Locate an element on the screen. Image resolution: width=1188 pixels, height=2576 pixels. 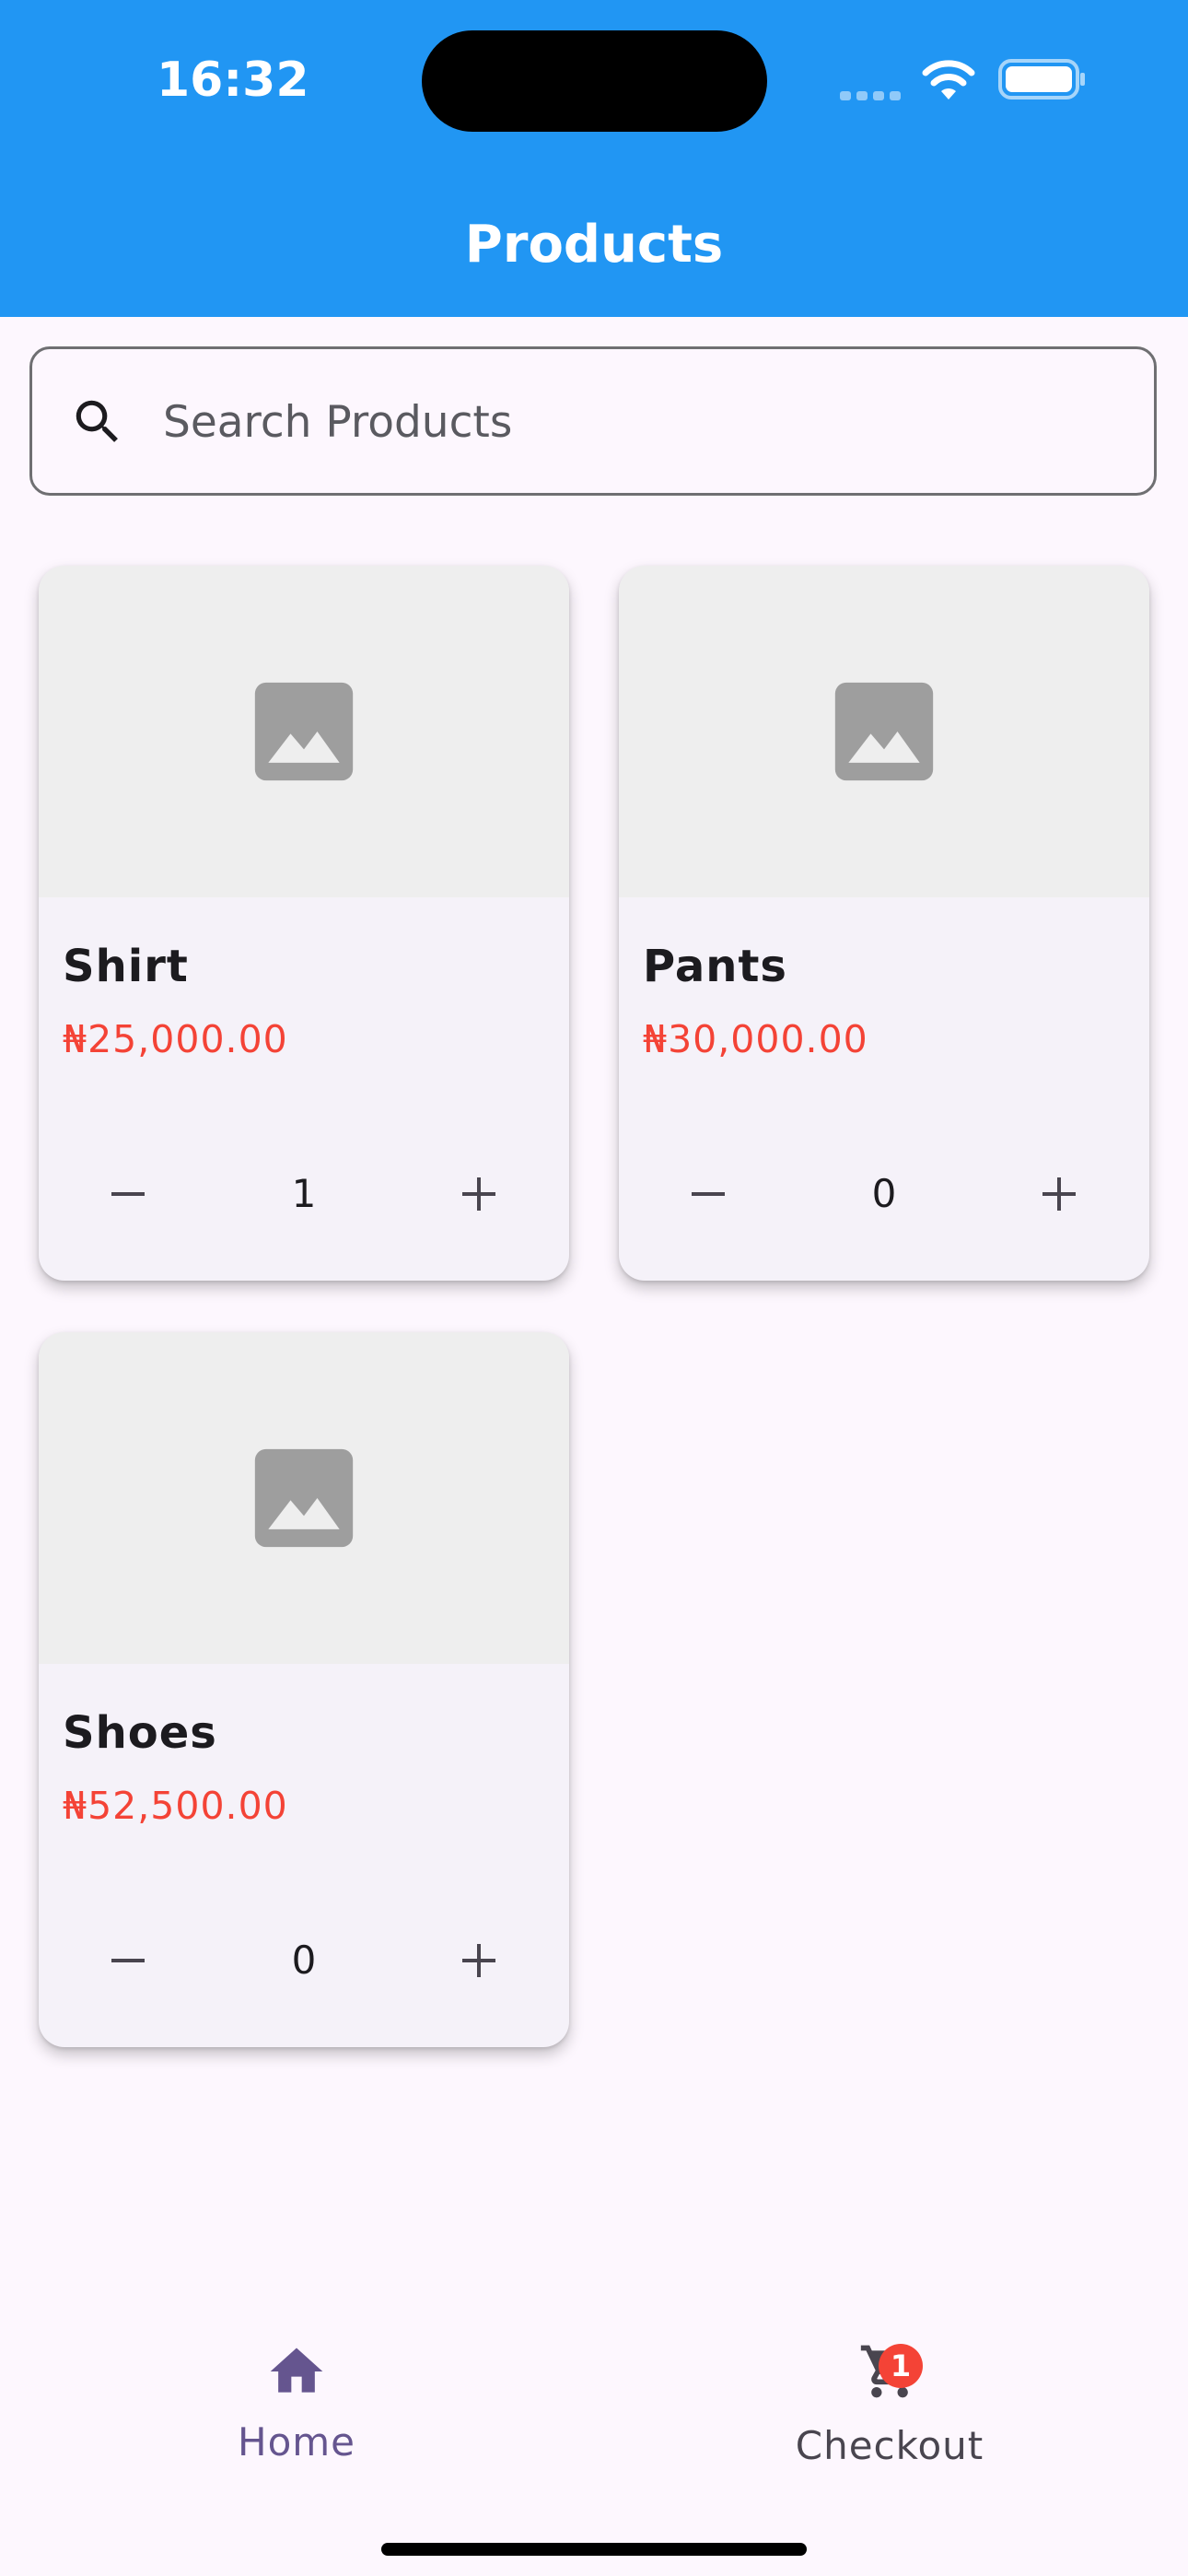
nav-label-home: Home is located at coordinates (296, 2442).